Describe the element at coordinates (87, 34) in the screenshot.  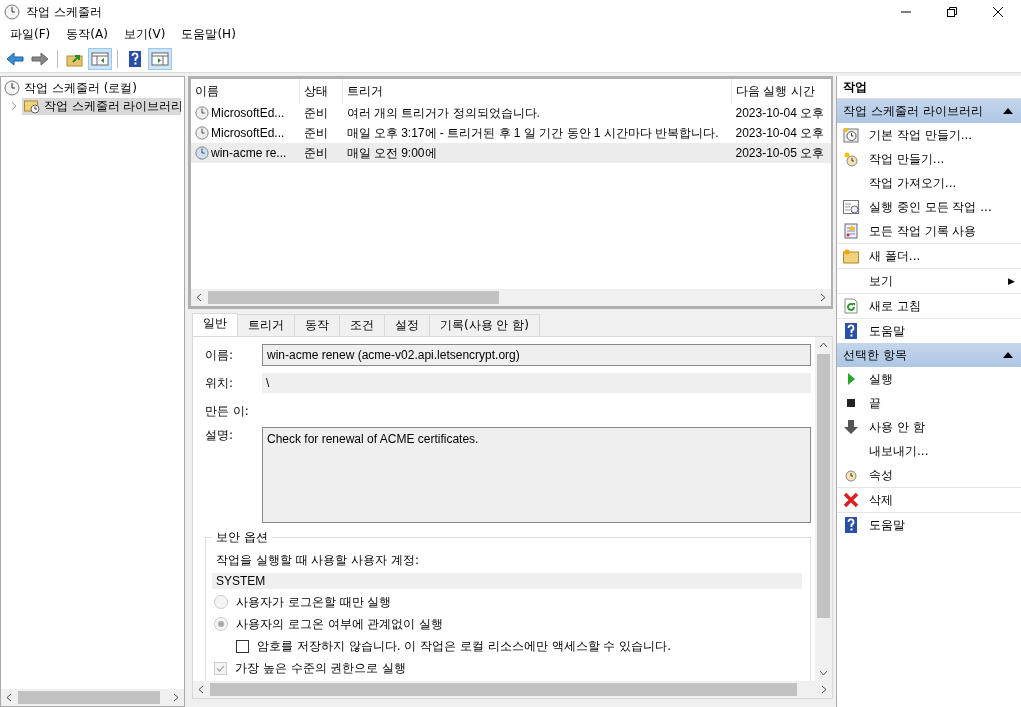
I see `menu-item: 동작(A)` at that location.